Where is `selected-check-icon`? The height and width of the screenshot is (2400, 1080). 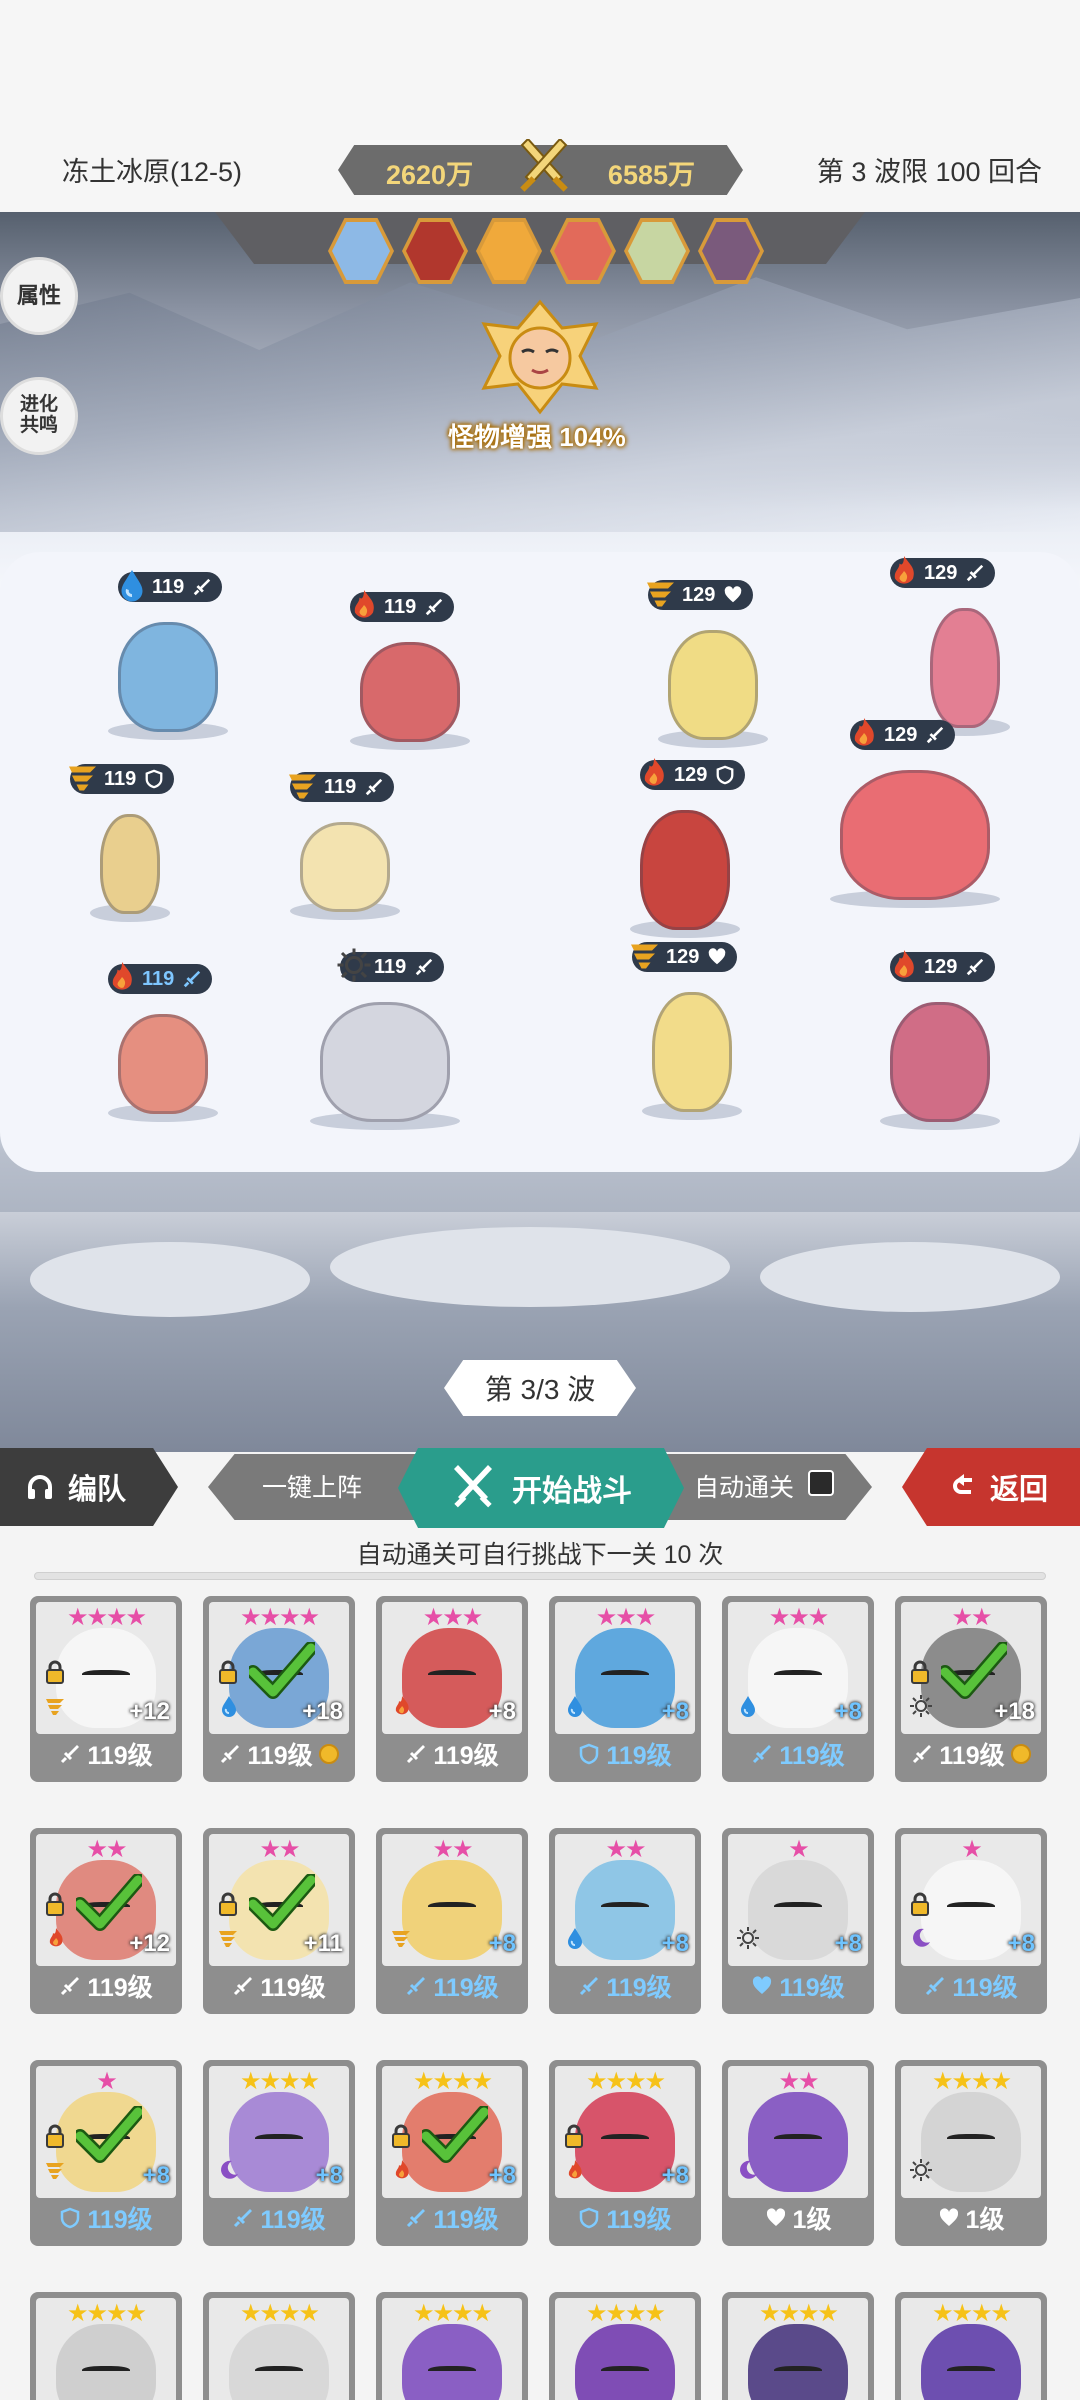
selected-check-icon is located at coordinates (282, 1670).